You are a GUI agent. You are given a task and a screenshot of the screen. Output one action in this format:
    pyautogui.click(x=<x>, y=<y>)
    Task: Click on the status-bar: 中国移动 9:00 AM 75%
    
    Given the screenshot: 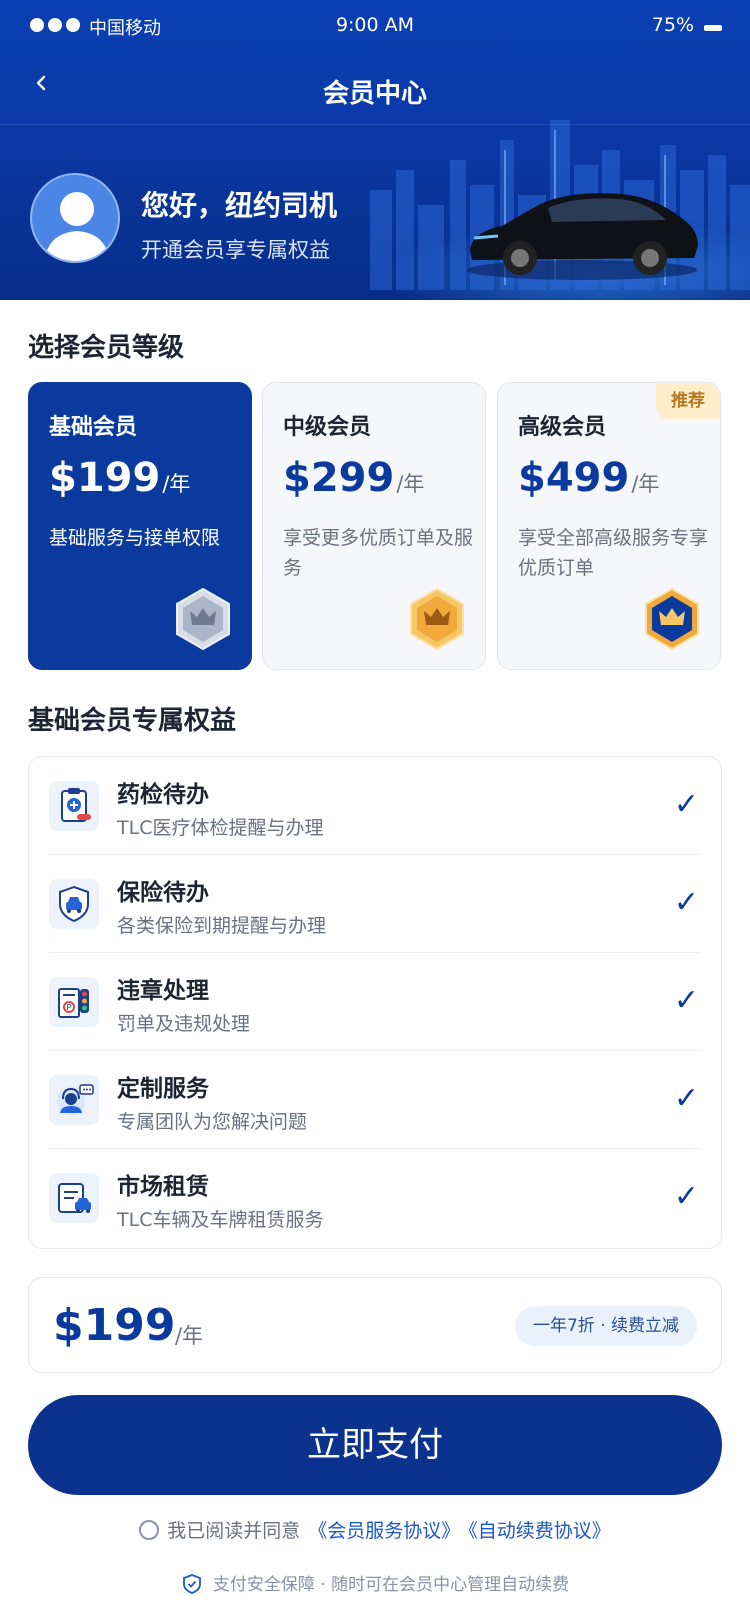 What is the action you would take?
    pyautogui.click(x=375, y=25)
    